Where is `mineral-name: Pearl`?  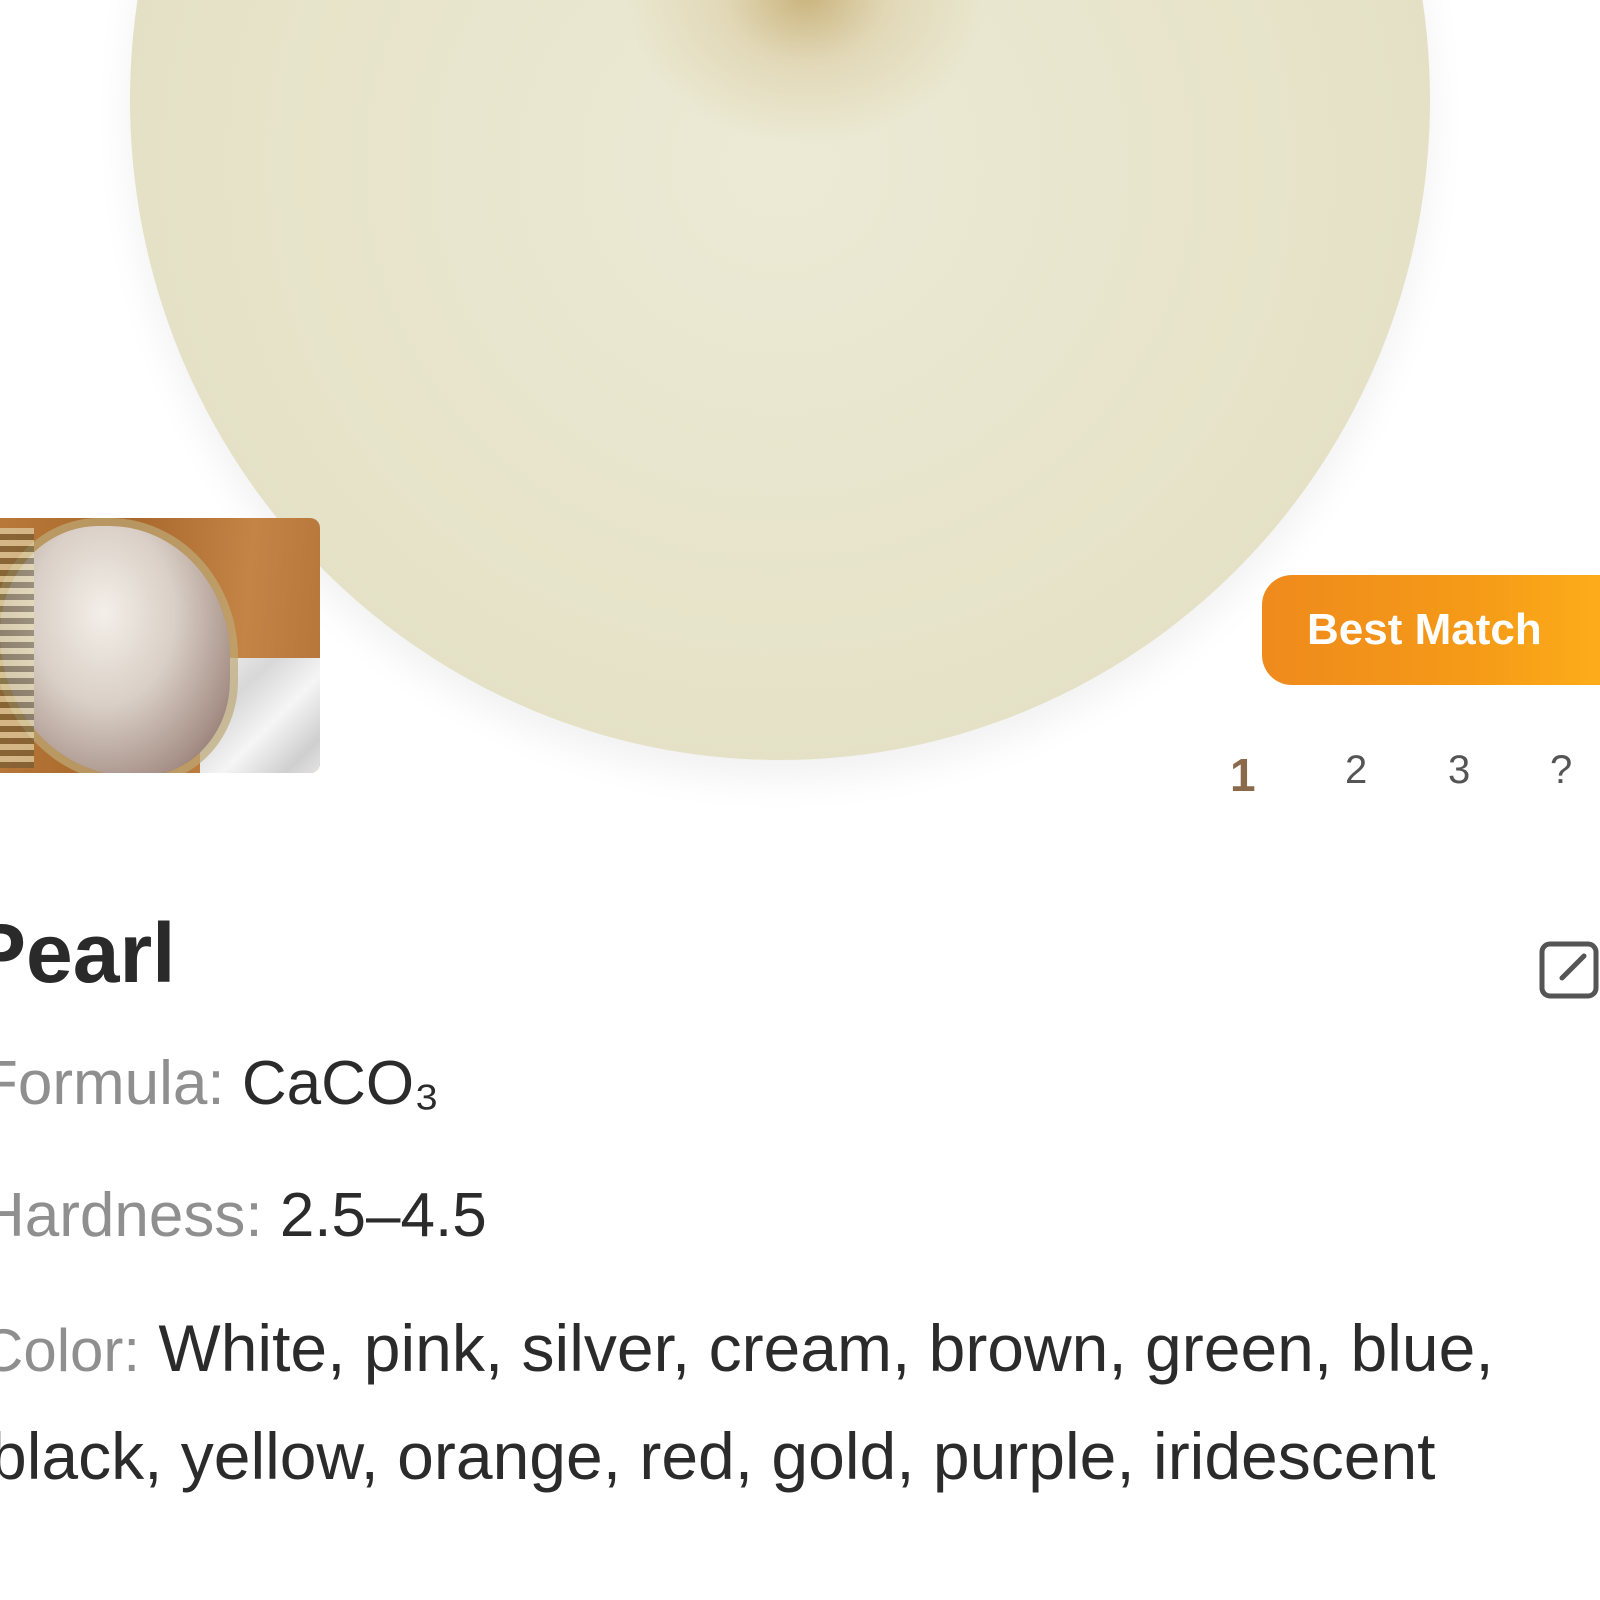 mineral-name: Pearl is located at coordinates (88, 953).